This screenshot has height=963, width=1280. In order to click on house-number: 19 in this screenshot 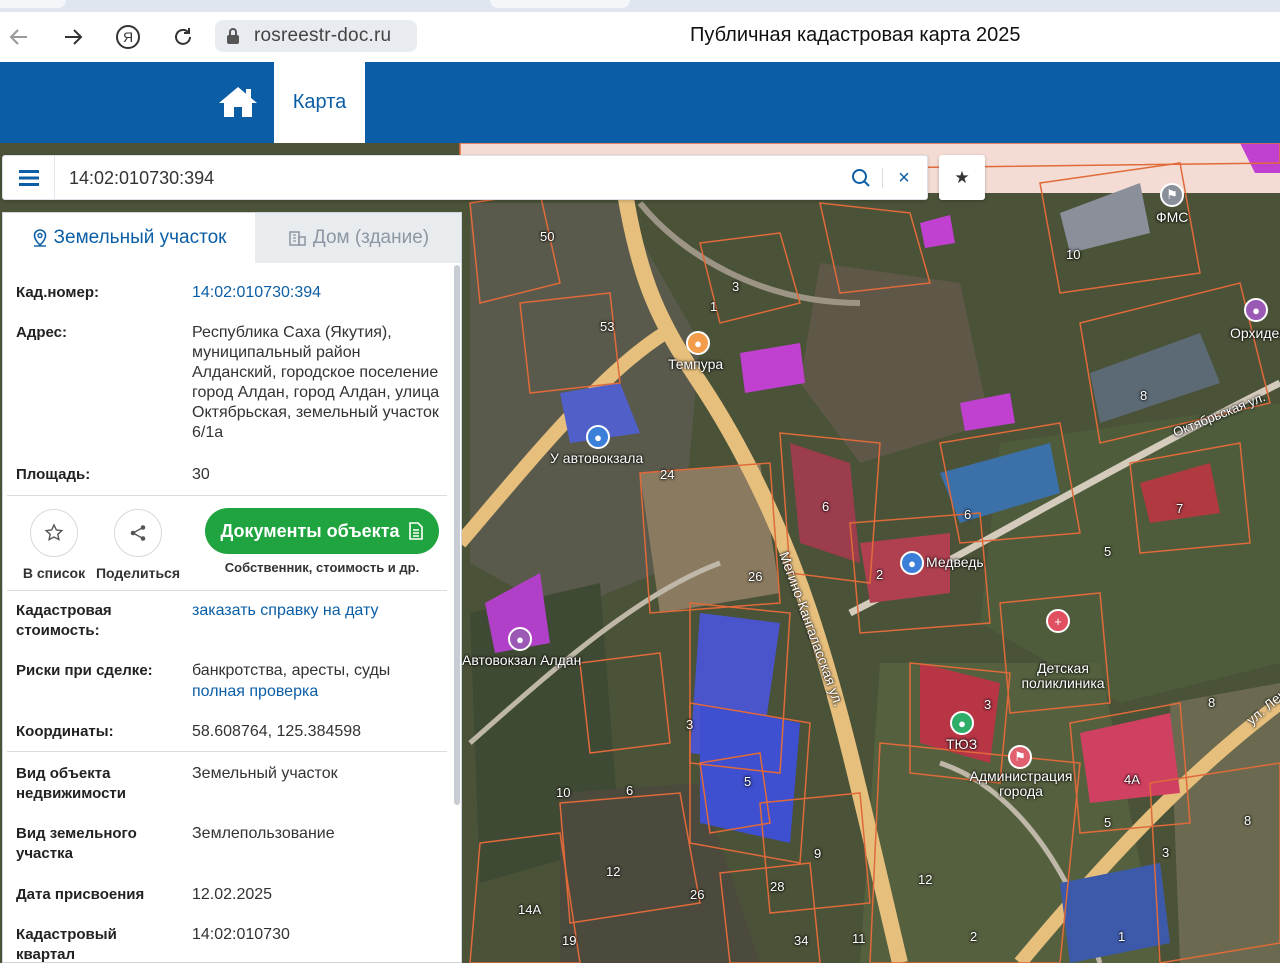, I will do `click(569, 940)`.